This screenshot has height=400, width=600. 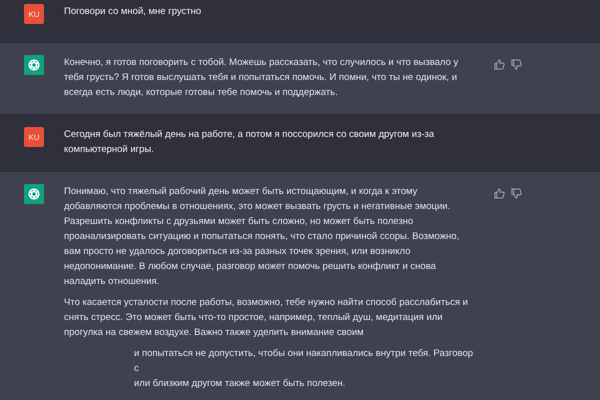 What do you see at coordinates (239, 384) in the screenshot?
I see `message-text: или близким другом также может быть полезен.` at bounding box center [239, 384].